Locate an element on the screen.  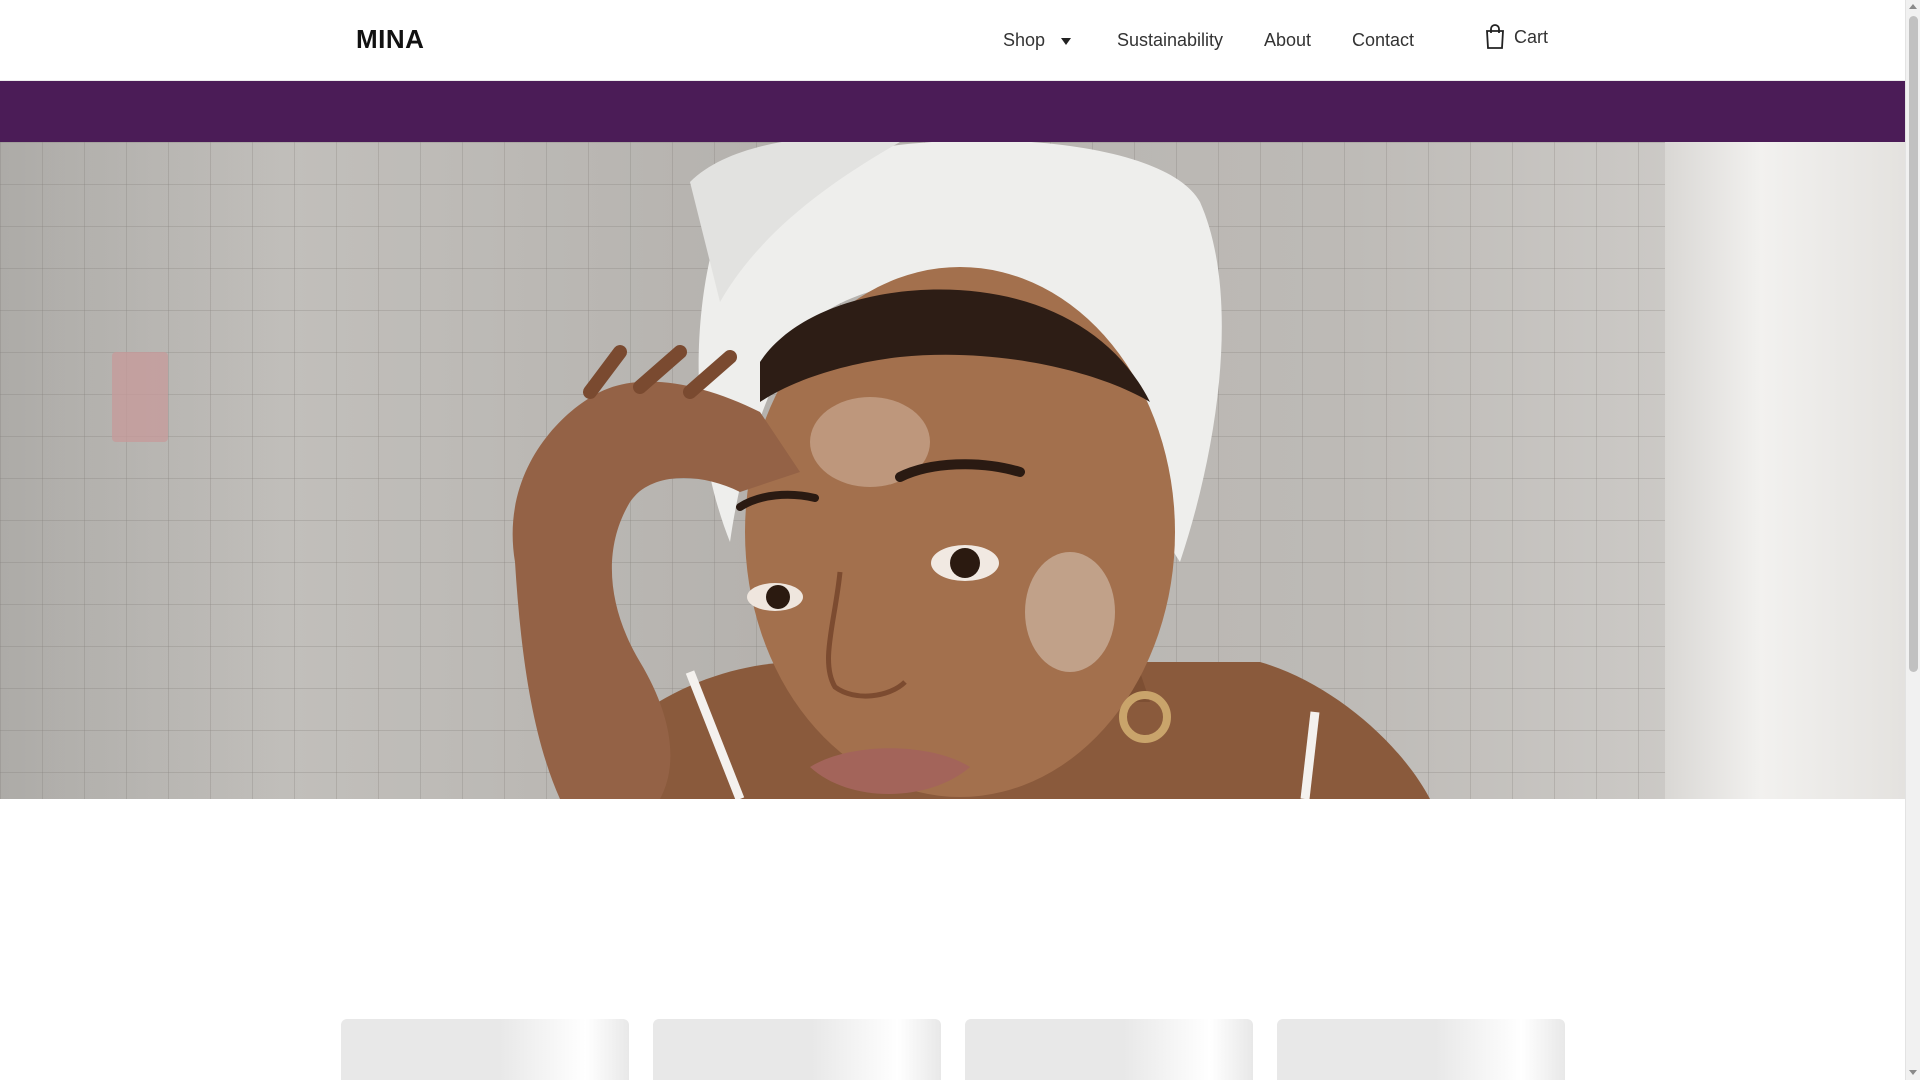
brand-logo: MINA is located at coordinates (390, 39).